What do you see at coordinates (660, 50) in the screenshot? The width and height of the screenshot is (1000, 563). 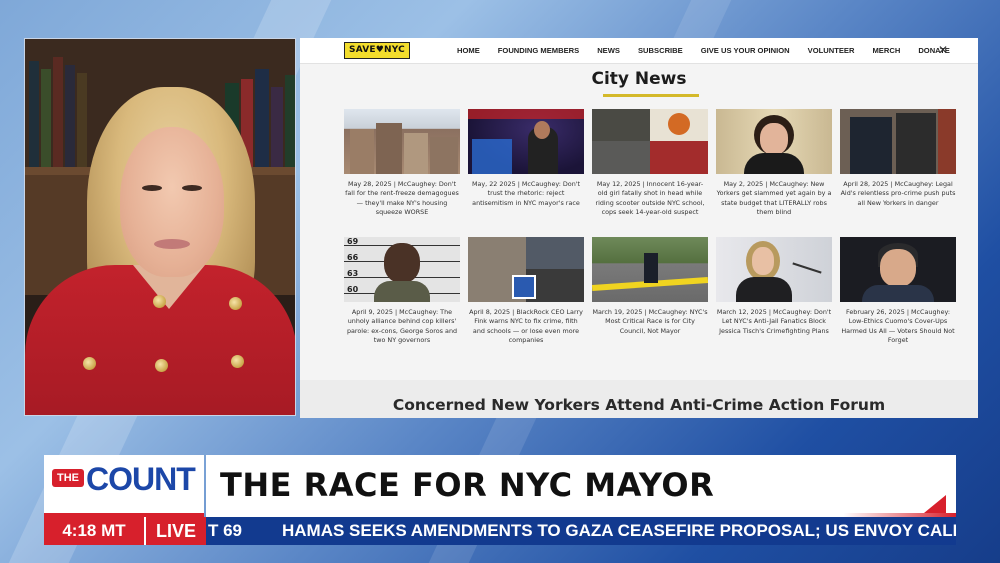 I see `nav-subscribe: SUBSCRIBE` at bounding box center [660, 50].